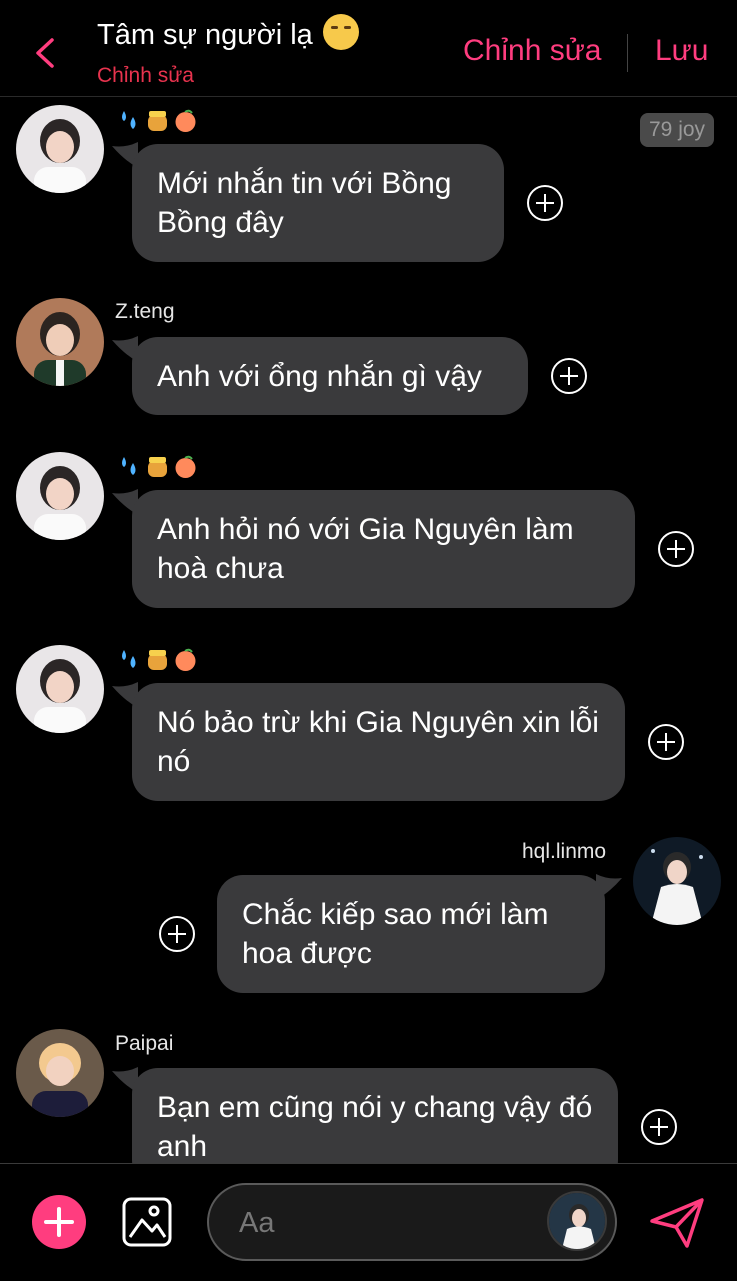  What do you see at coordinates (145, 311) in the screenshot?
I see `sender-name: Z.teng` at bounding box center [145, 311].